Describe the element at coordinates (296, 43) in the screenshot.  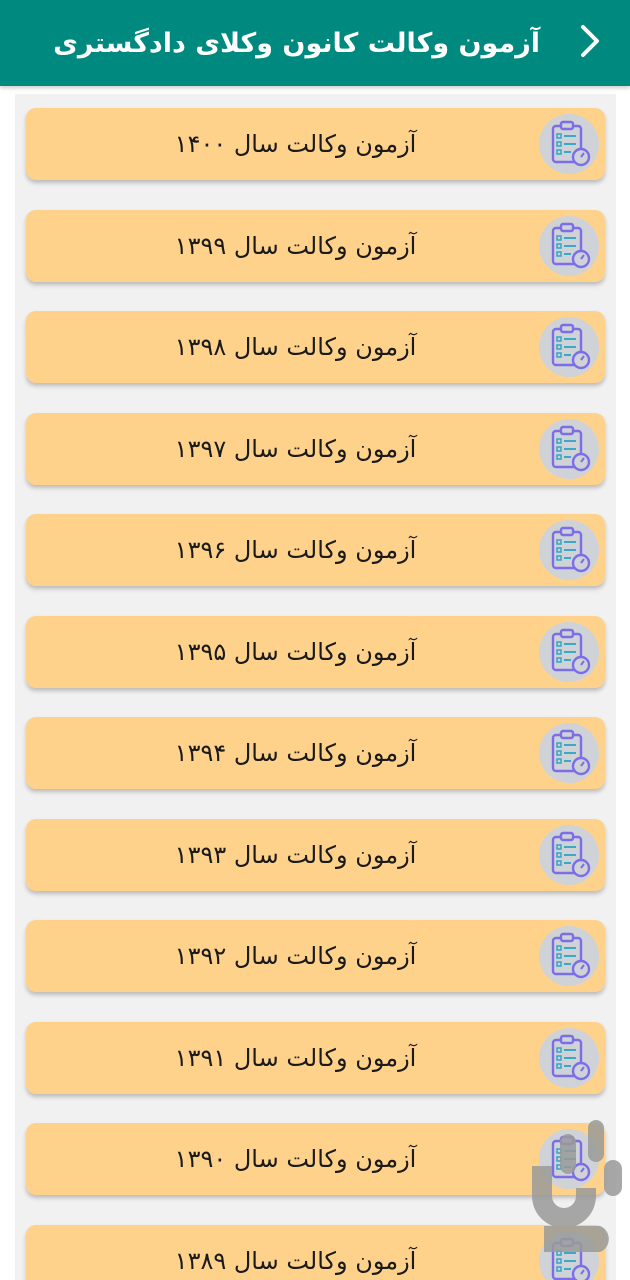
I see `page-title: آزمون وکالت کانون وکلای دادگستری` at that location.